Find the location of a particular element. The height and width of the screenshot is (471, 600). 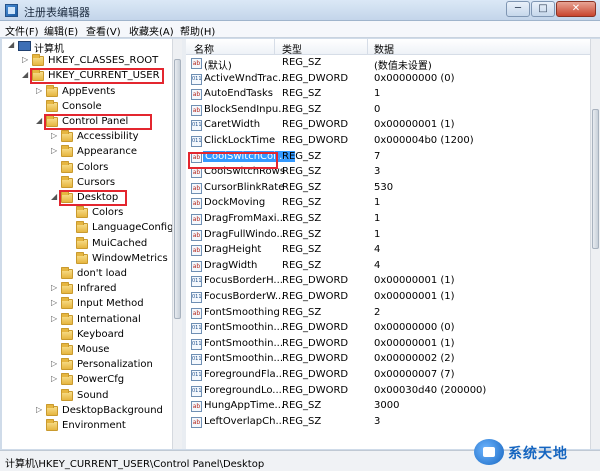

tree-scrollbar is located at coordinates (177, 244).